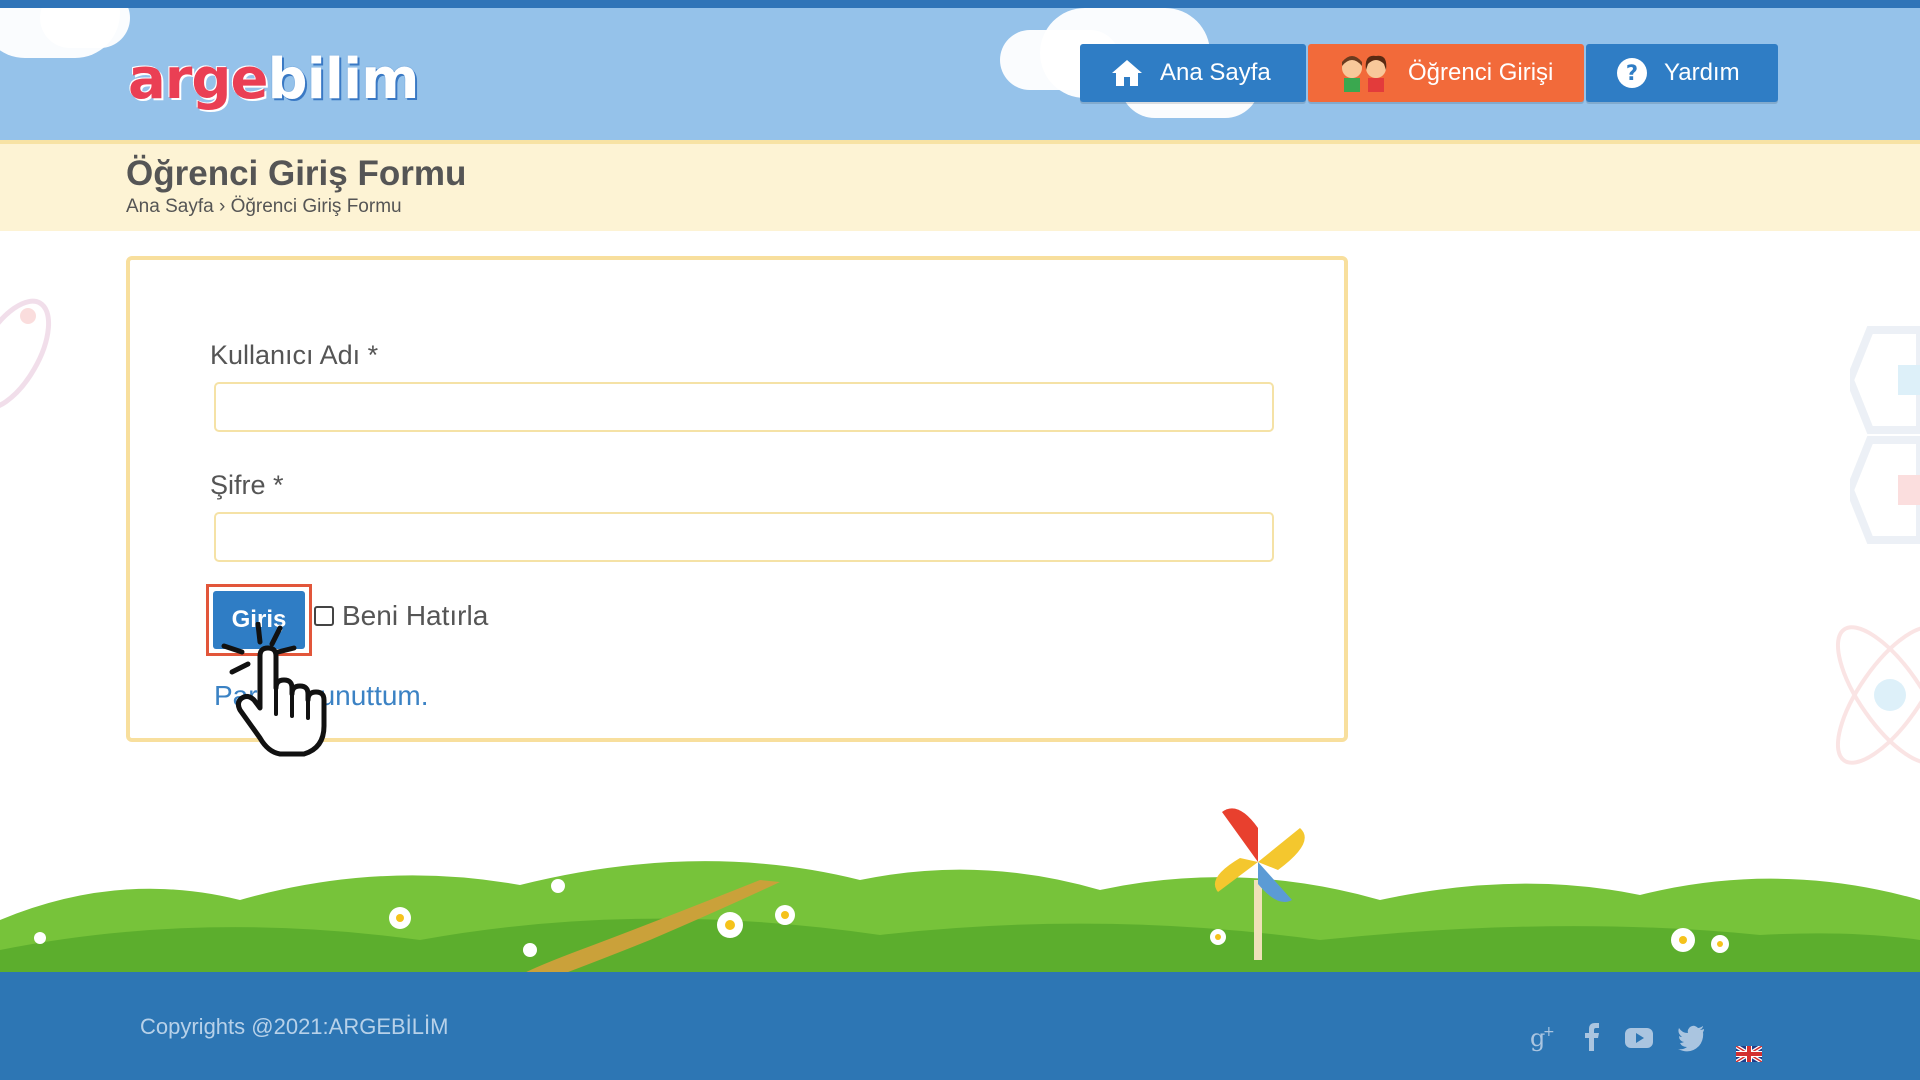  I want to click on nav-student-login-button: Öğrenci Girişi, so click(1446, 73).